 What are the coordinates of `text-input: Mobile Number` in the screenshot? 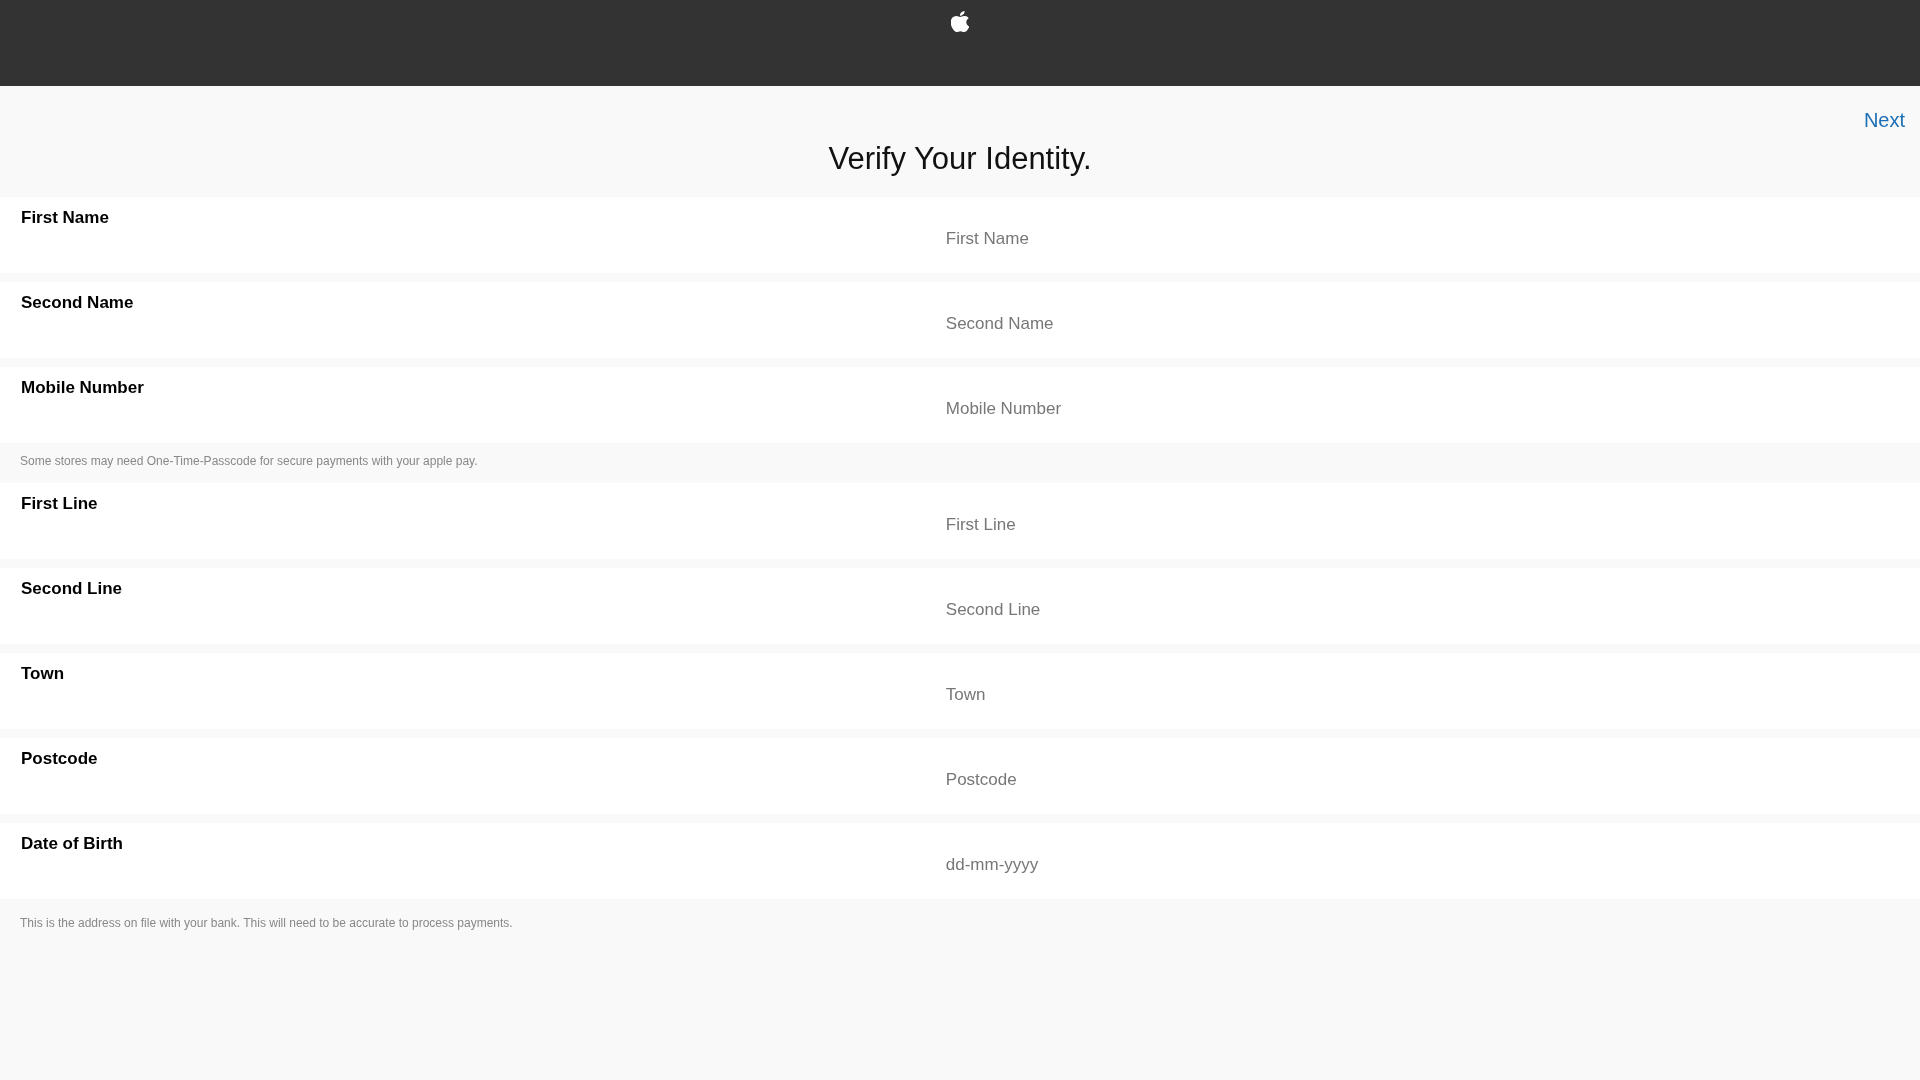 It's located at (1420, 409).